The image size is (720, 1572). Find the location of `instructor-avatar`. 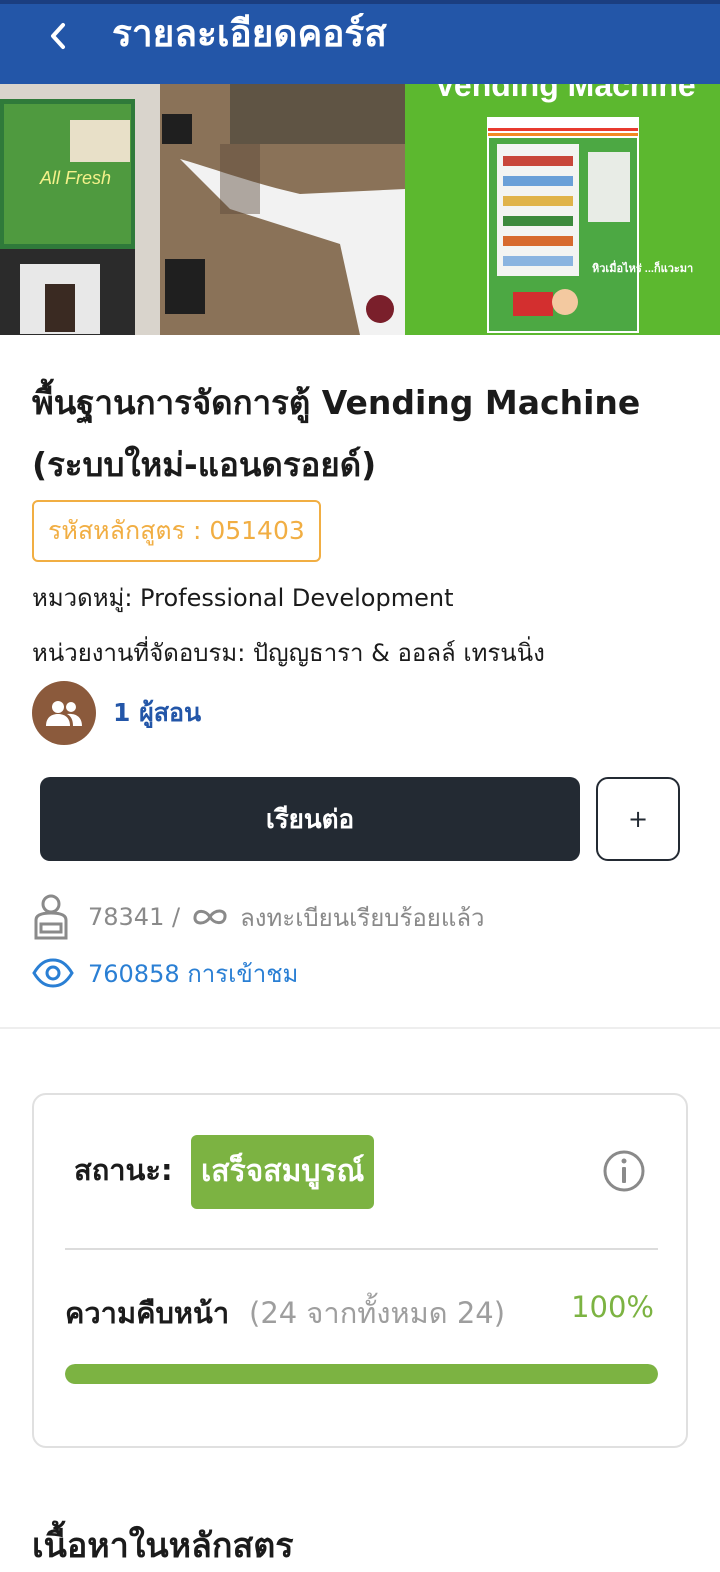

instructor-avatar is located at coordinates (64, 713).